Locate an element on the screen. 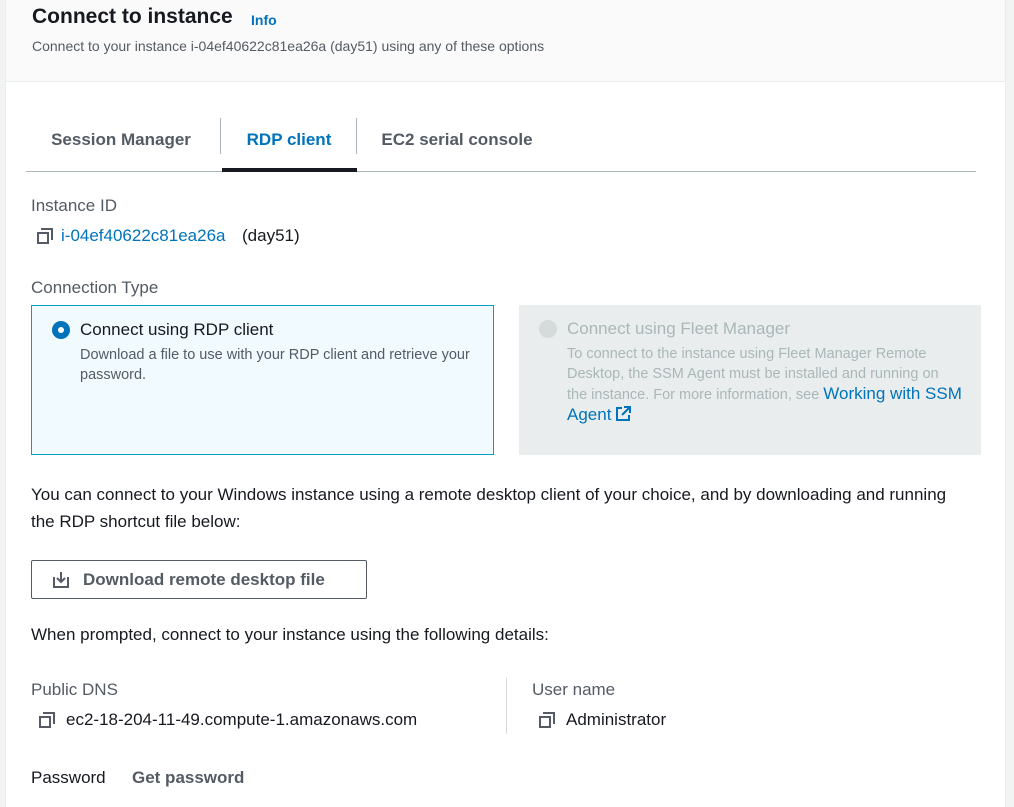 This screenshot has height=807, width=1014. tab-session-manager: Session Manager is located at coordinates (121, 139).